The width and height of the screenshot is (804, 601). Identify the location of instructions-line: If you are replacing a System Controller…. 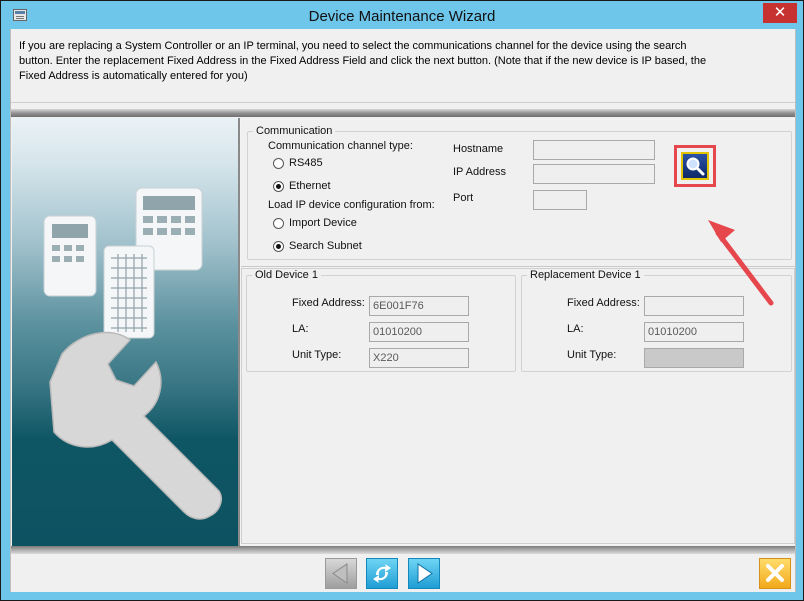
(353, 46).